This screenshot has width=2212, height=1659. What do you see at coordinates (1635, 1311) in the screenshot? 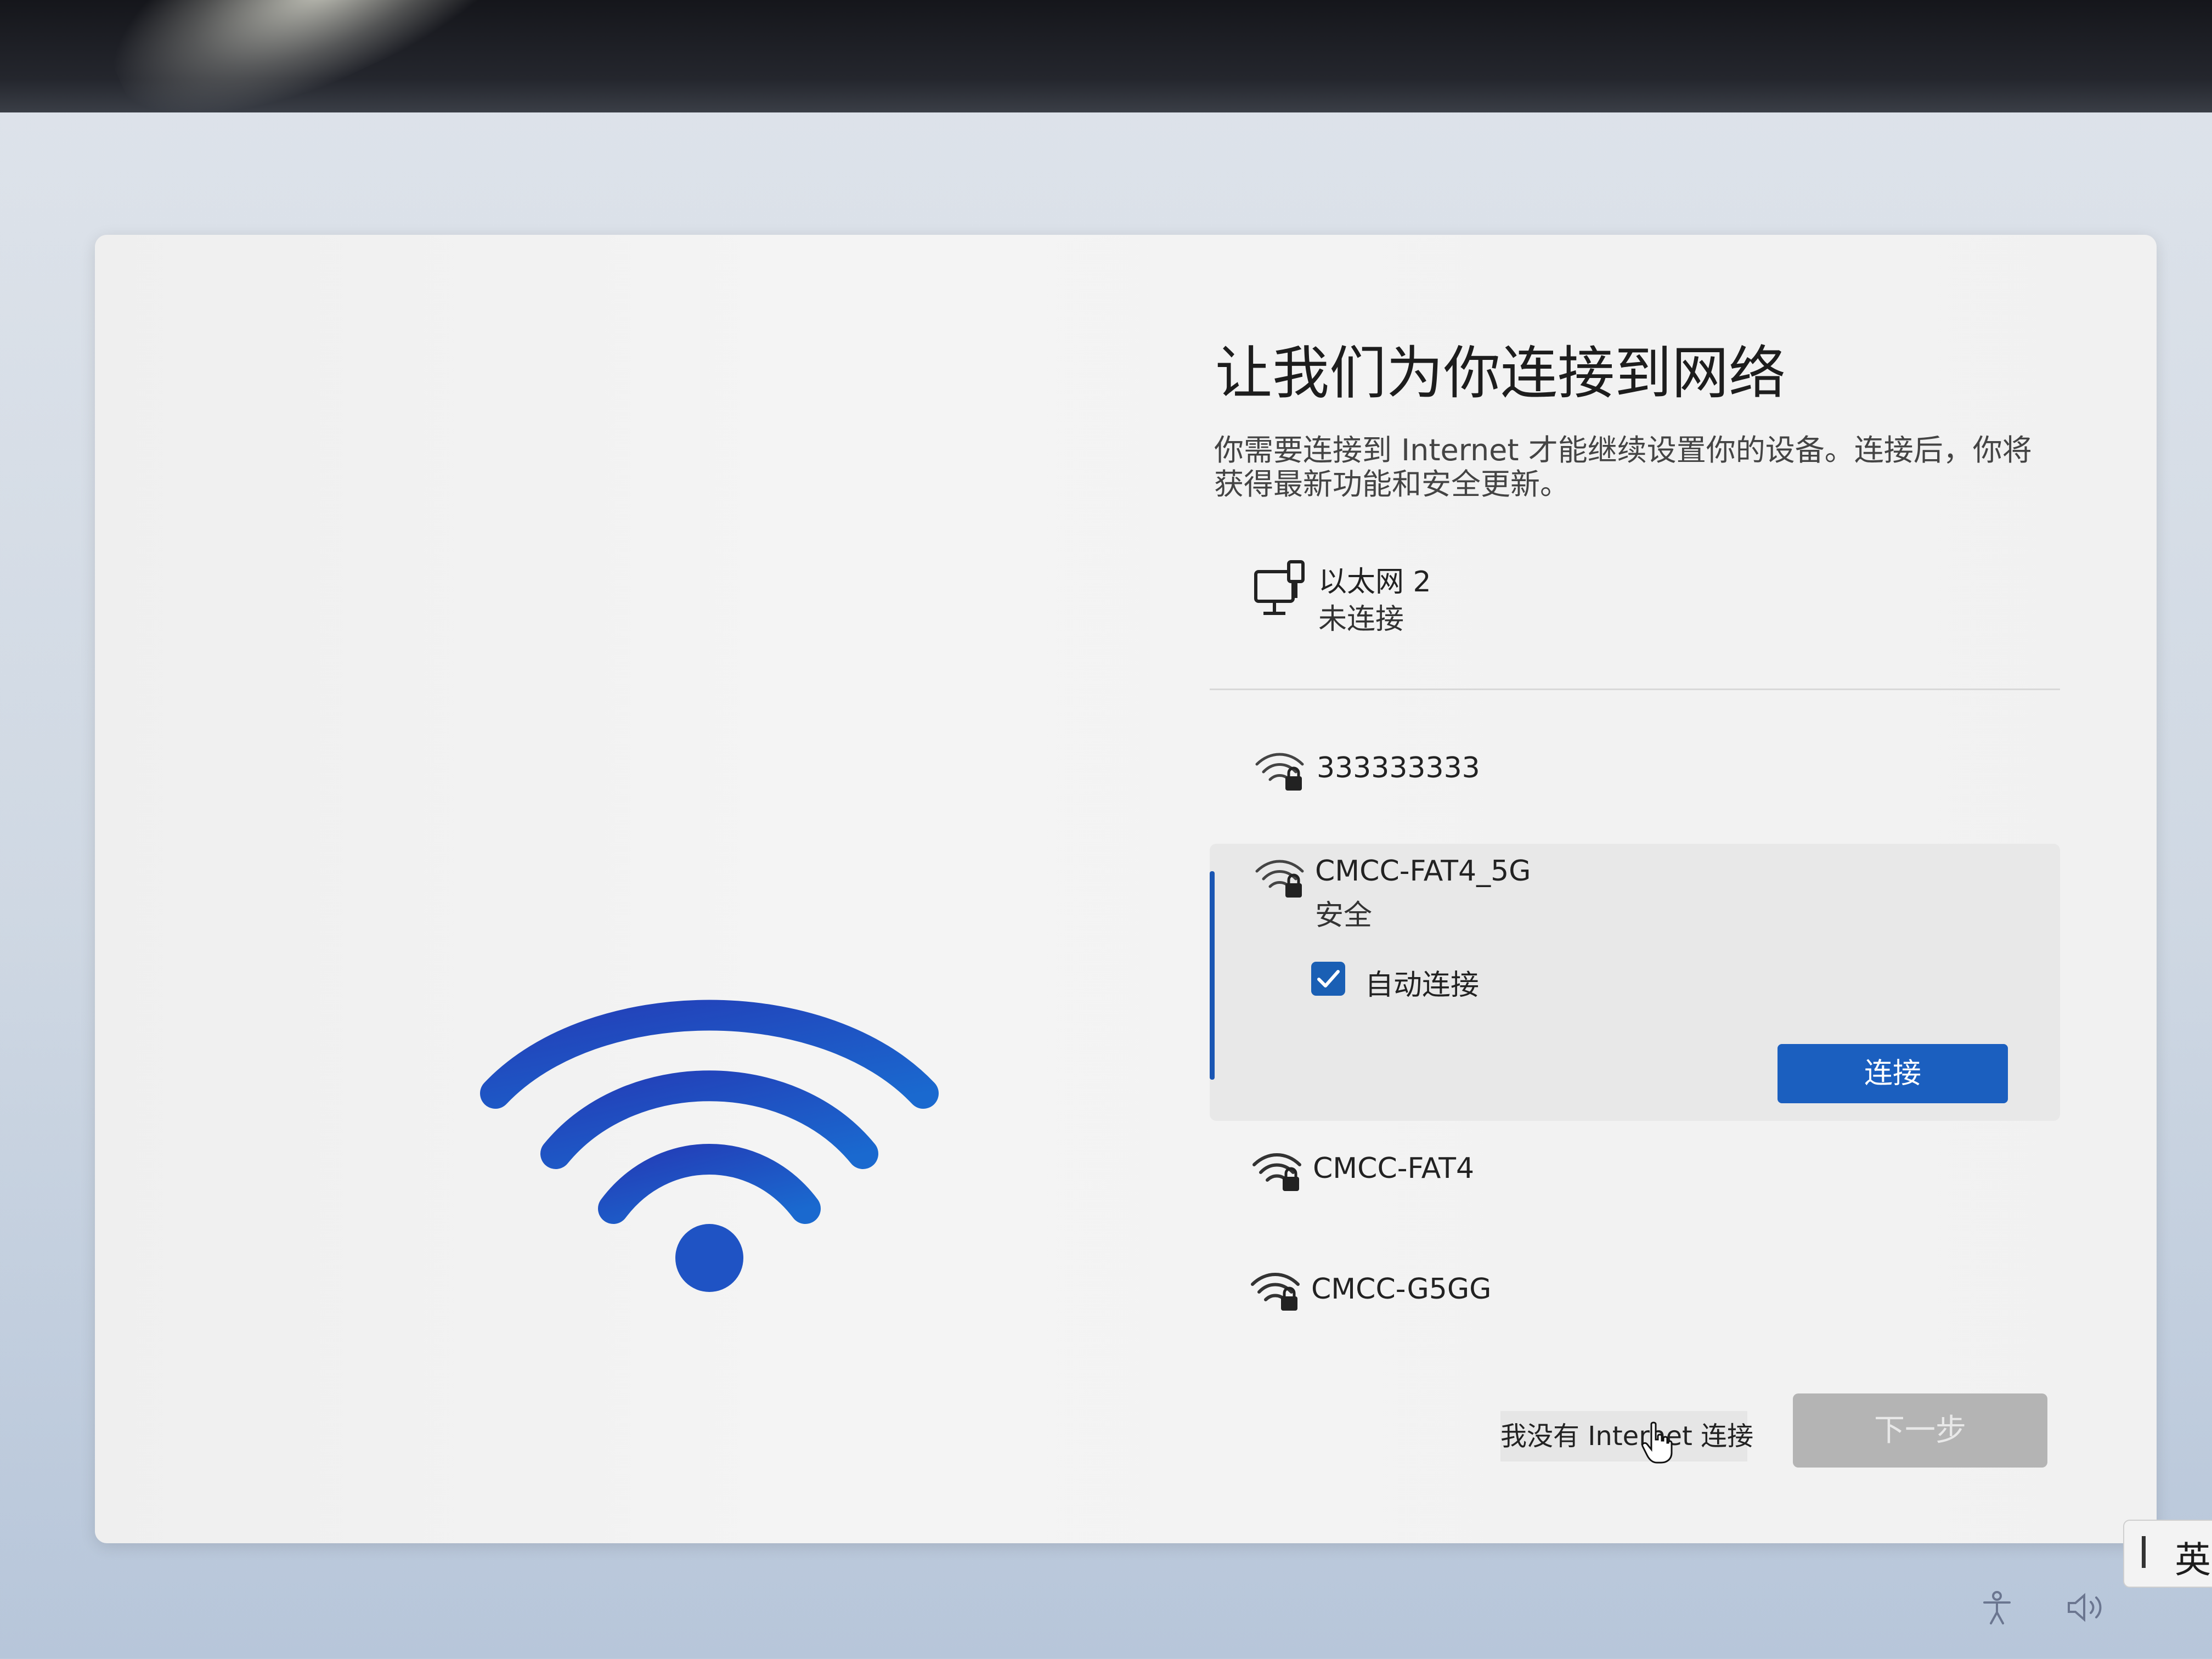
I see `wifi-network-item: CMCC-G5GG` at bounding box center [1635, 1311].